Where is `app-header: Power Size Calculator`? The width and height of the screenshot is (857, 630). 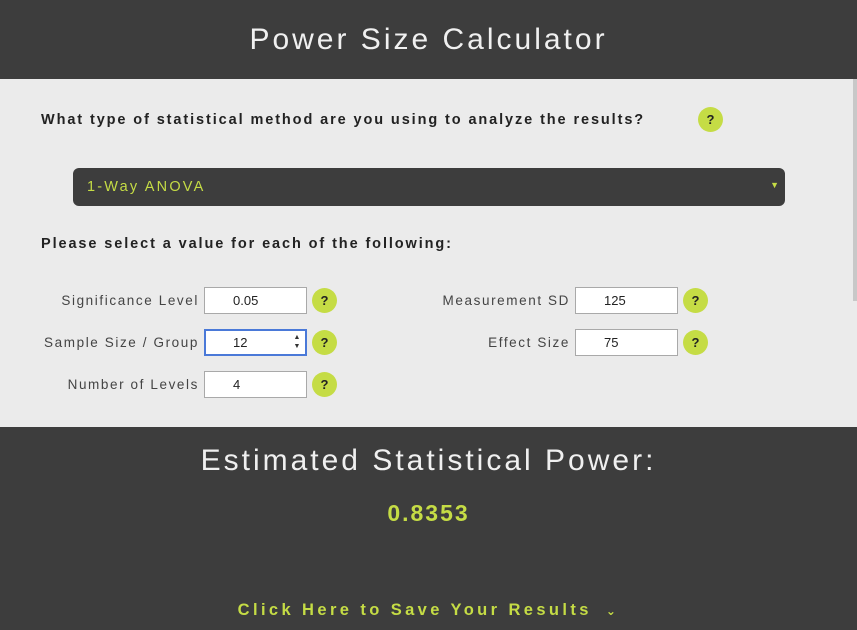
app-header: Power Size Calculator is located at coordinates (428, 39).